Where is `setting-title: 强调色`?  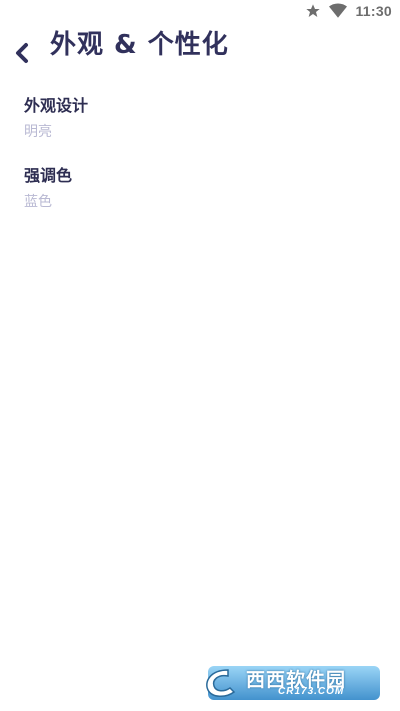 setting-title: 强调色 is located at coordinates (48, 175).